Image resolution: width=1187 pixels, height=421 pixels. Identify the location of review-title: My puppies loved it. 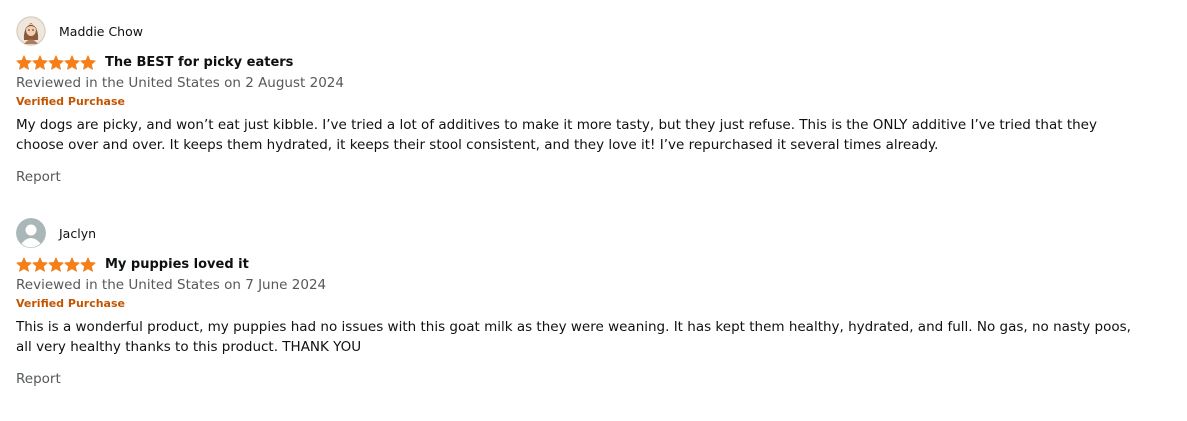
(177, 264).